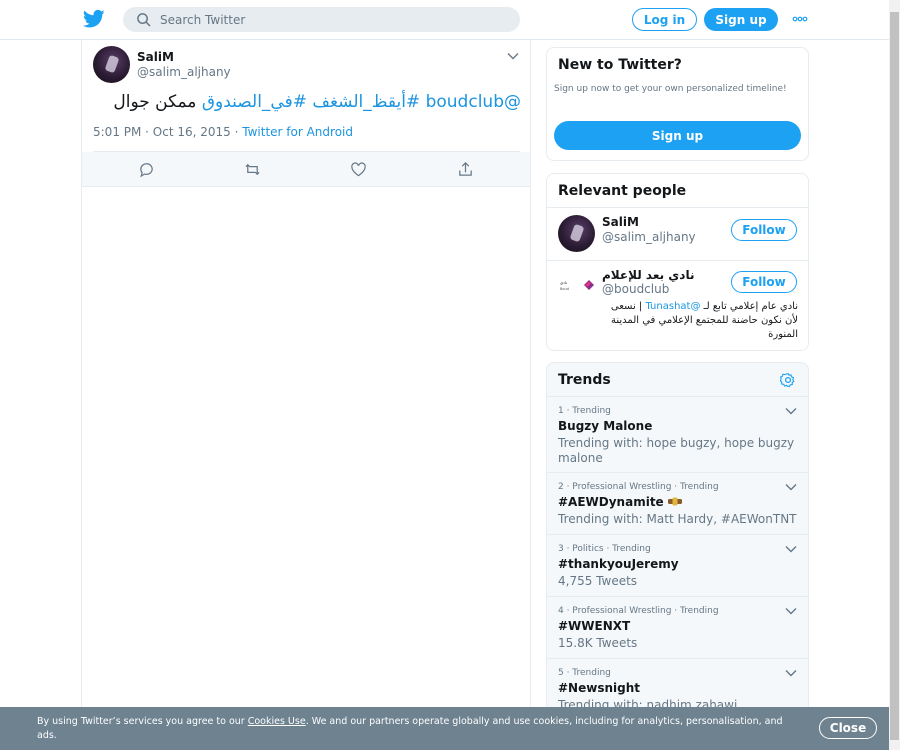 Image resolution: width=900 pixels, height=750 pixels. What do you see at coordinates (155, 57) in the screenshot?
I see `tweet-author-name: SaliM` at bounding box center [155, 57].